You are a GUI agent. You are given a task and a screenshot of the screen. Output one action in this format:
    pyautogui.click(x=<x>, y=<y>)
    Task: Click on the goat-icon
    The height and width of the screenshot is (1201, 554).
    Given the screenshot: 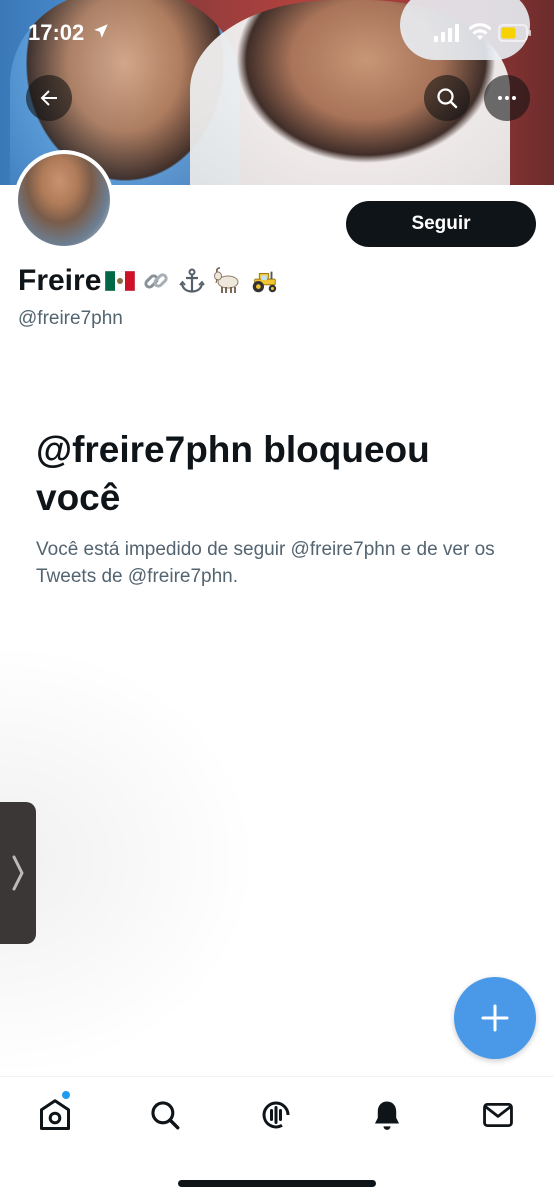 What is the action you would take?
    pyautogui.click(x=228, y=281)
    